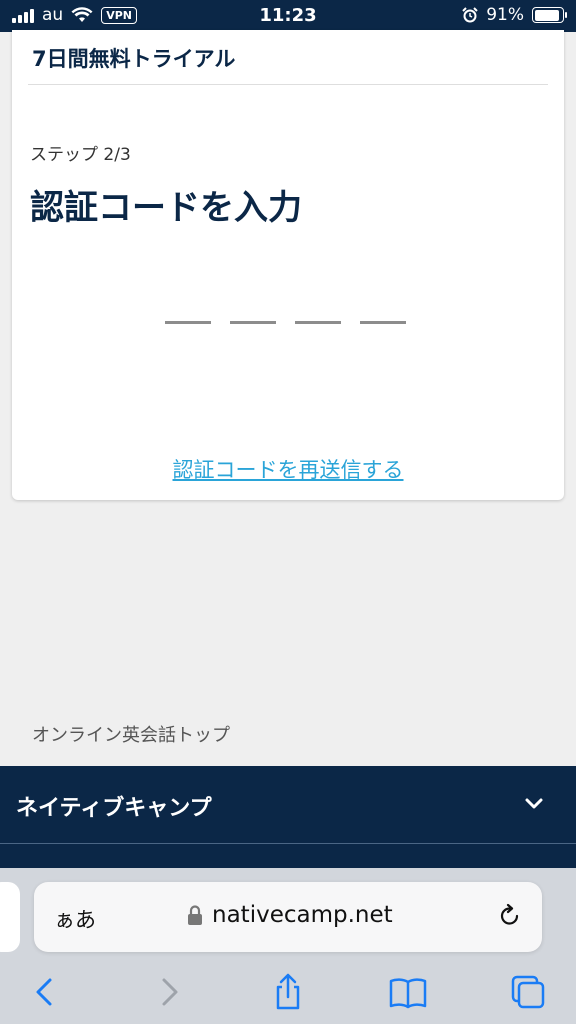  I want to click on back-icon, so click(44, 992).